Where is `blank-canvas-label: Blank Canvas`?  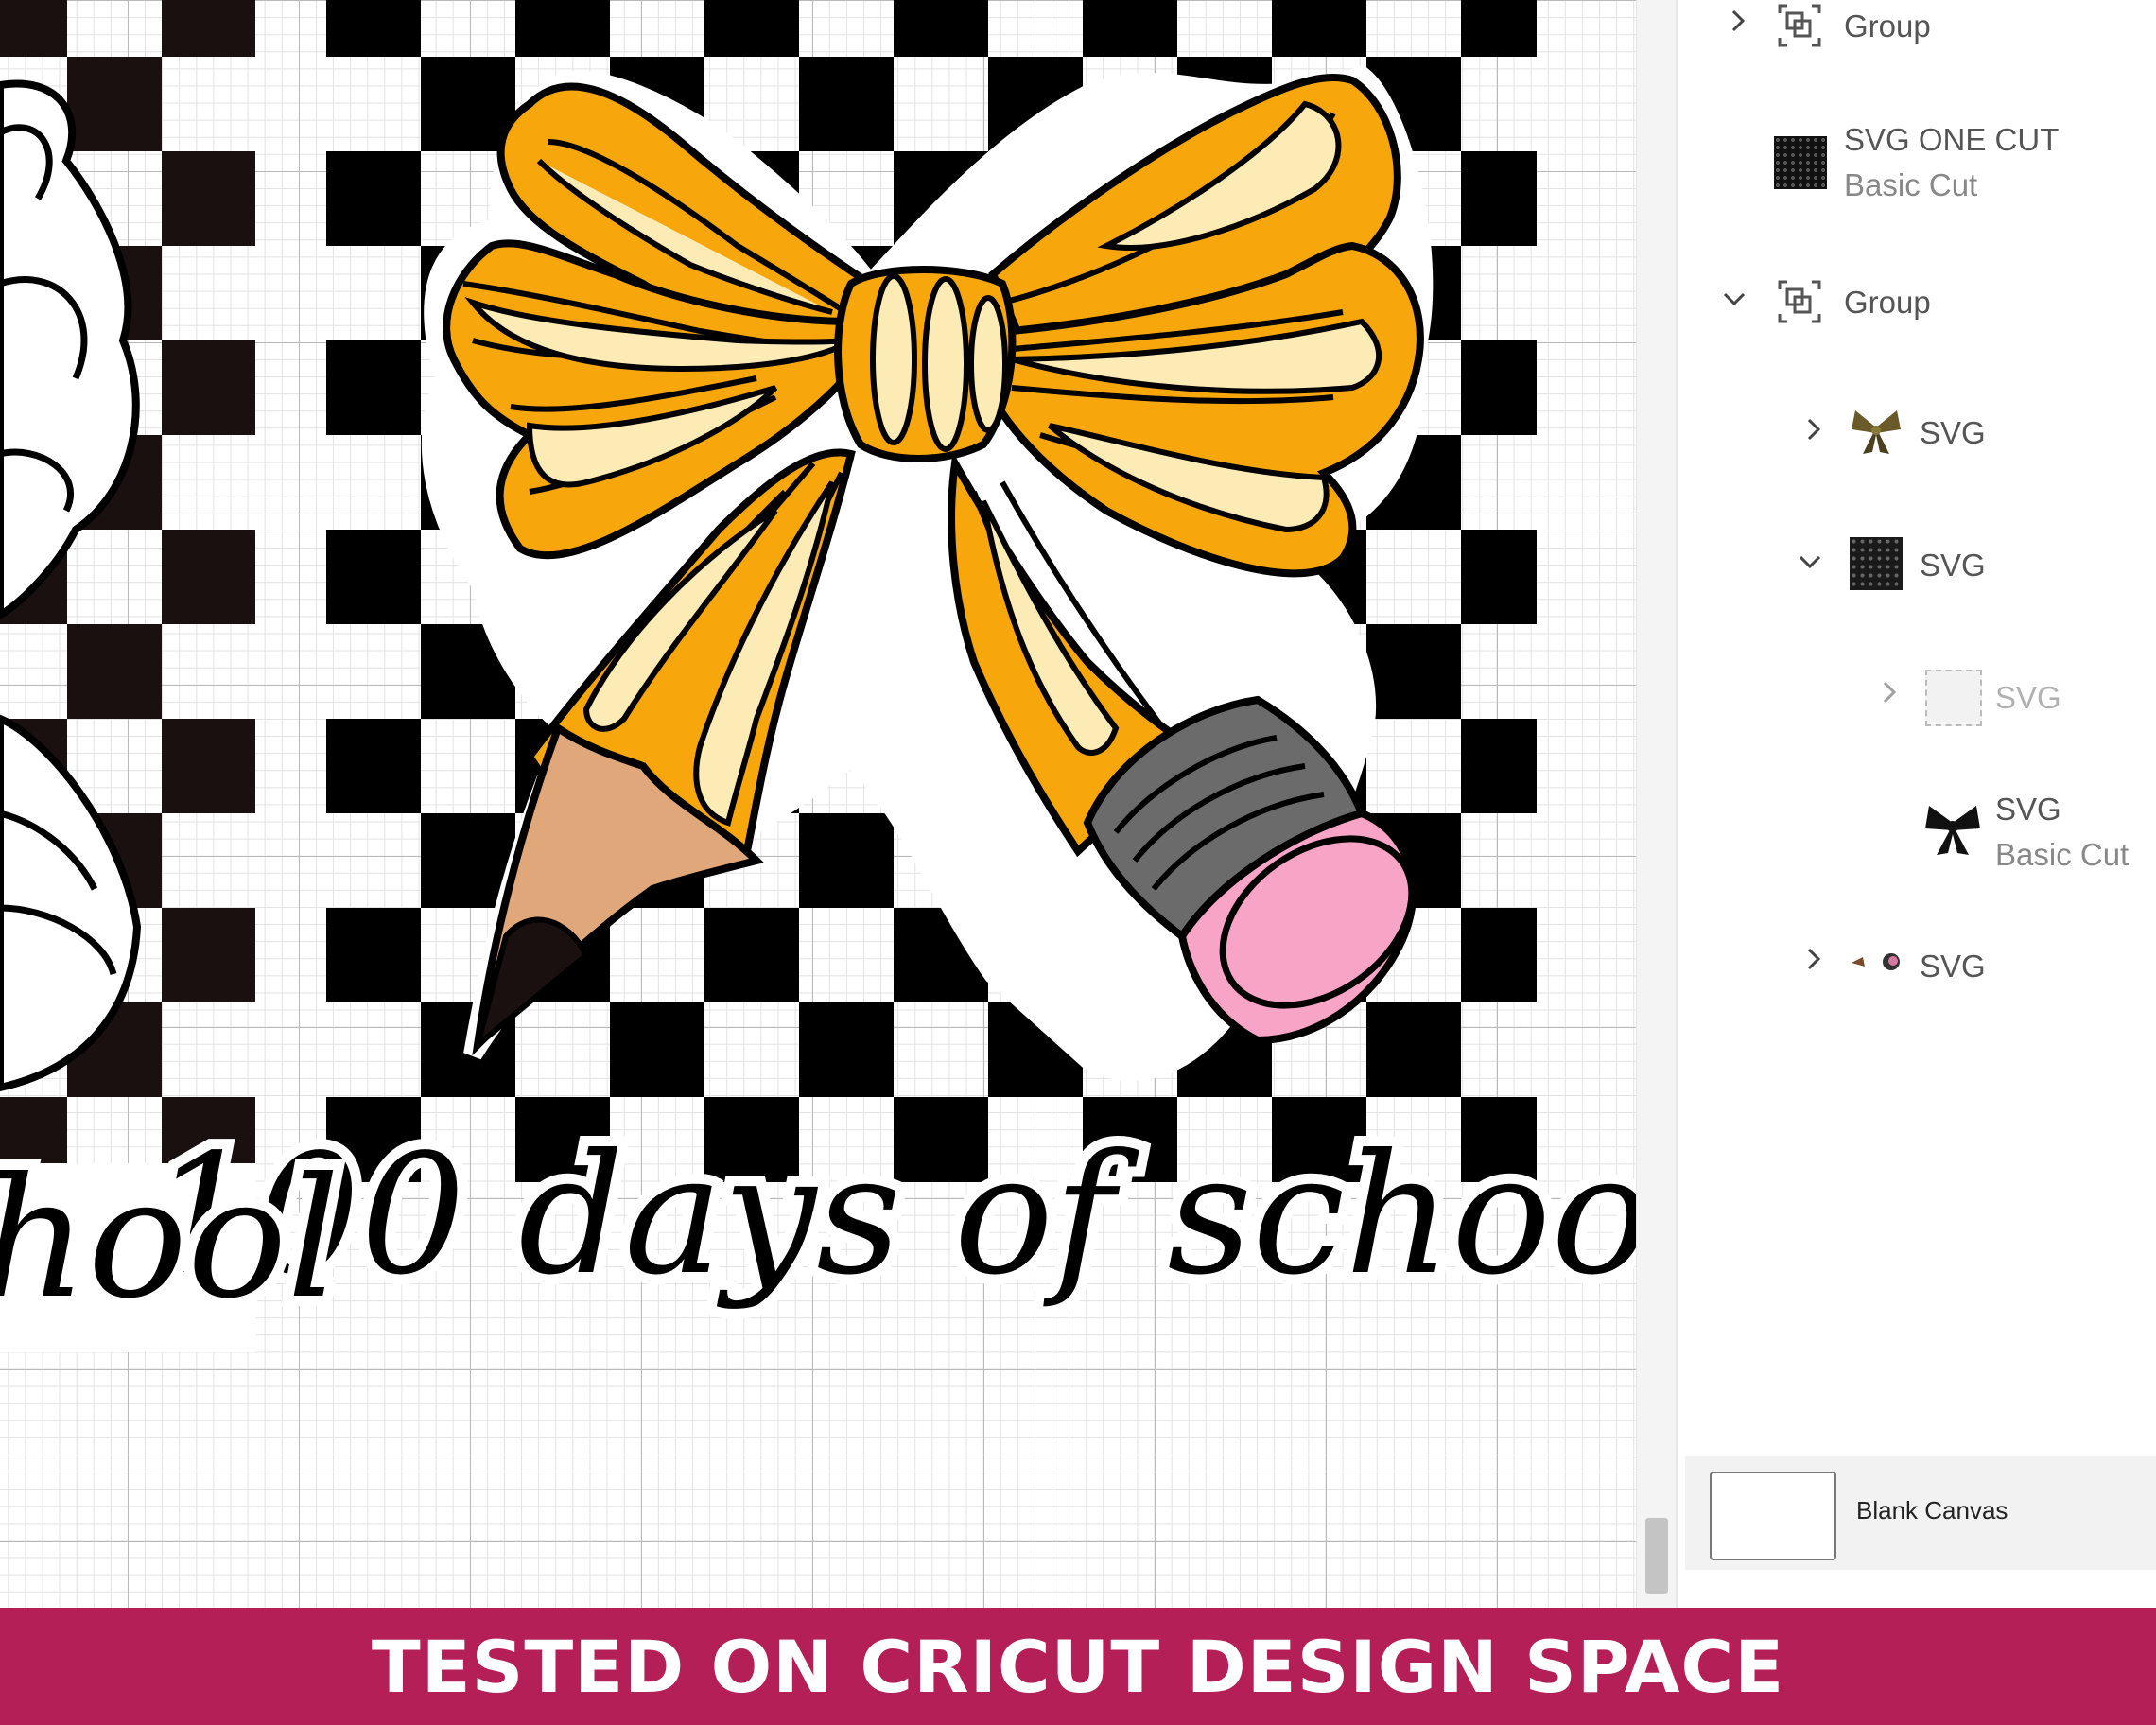
blank-canvas-label: Blank Canvas is located at coordinates (1932, 1510).